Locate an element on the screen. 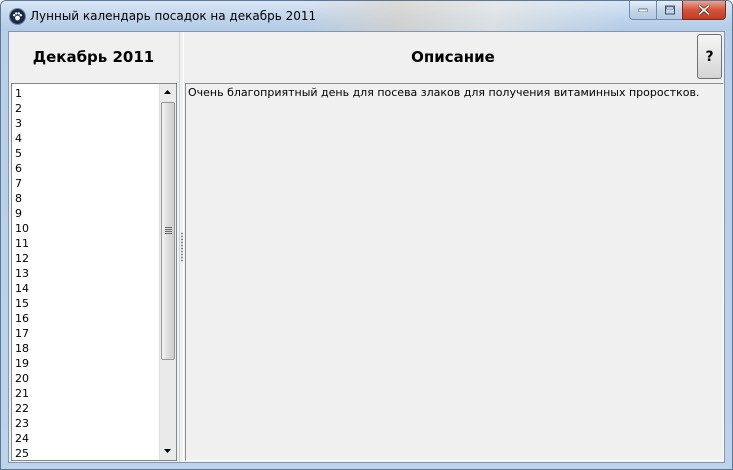 The width and height of the screenshot is (733, 470). list-item: 21 is located at coordinates (87, 393).